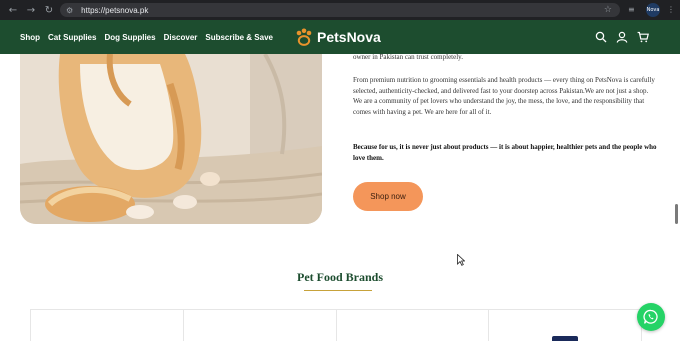 This screenshot has width=680, height=341. I want to click on title-underline, so click(338, 290).